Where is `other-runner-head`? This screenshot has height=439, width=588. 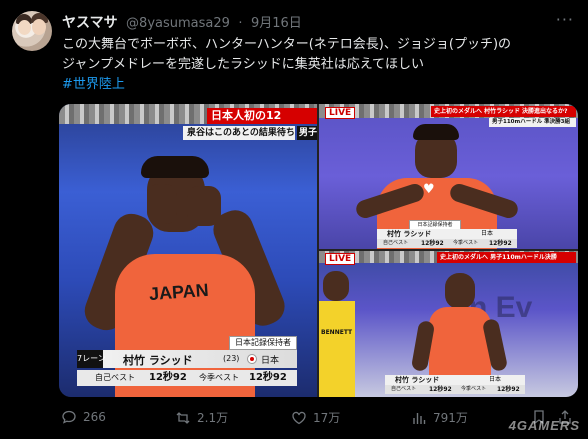 other-runner-head is located at coordinates (336, 286).